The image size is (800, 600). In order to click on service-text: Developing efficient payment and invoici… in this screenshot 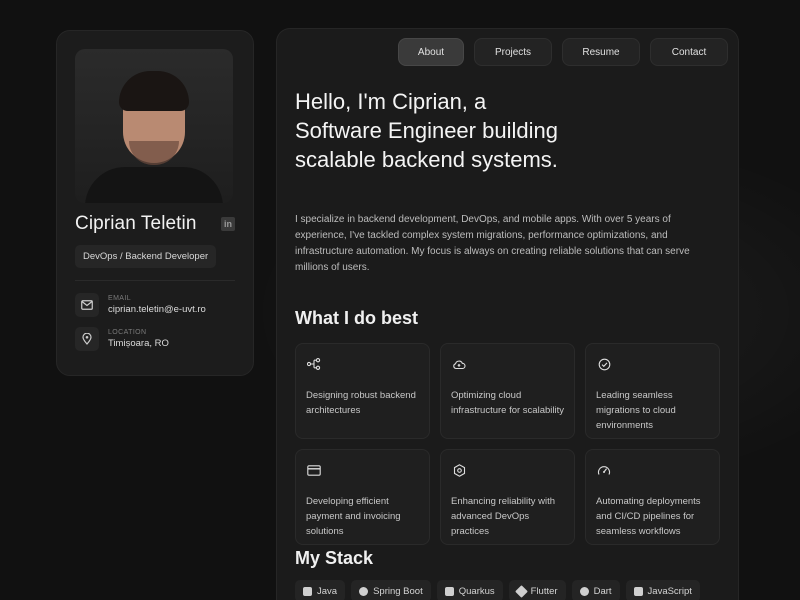, I will do `click(353, 516)`.